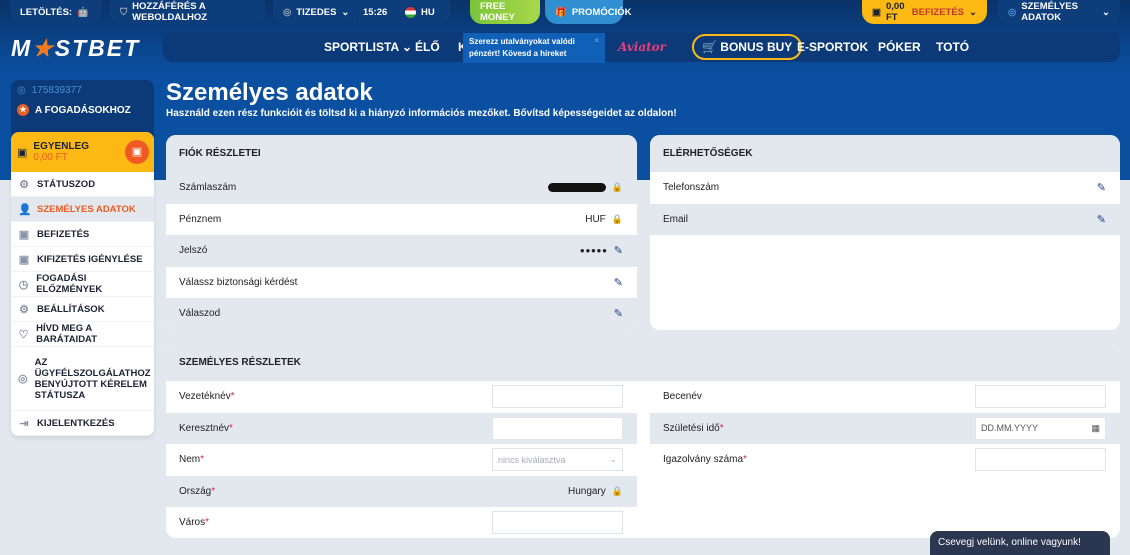 The height and width of the screenshot is (555, 1130). I want to click on sidebar-item: ⇥ KIJELENTKEZÉS, so click(82, 423).